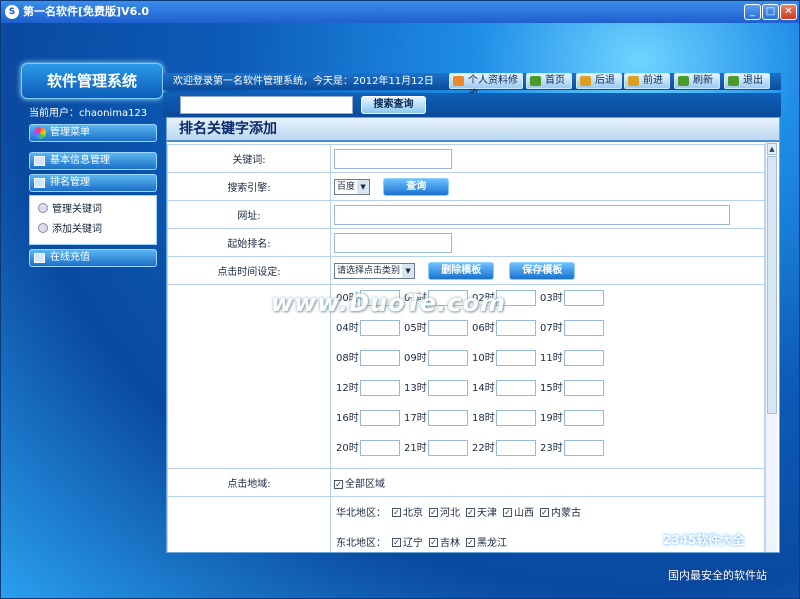 The width and height of the screenshot is (800, 599). I want to click on sidebar-item-ranking: 排名管理, so click(93, 183).